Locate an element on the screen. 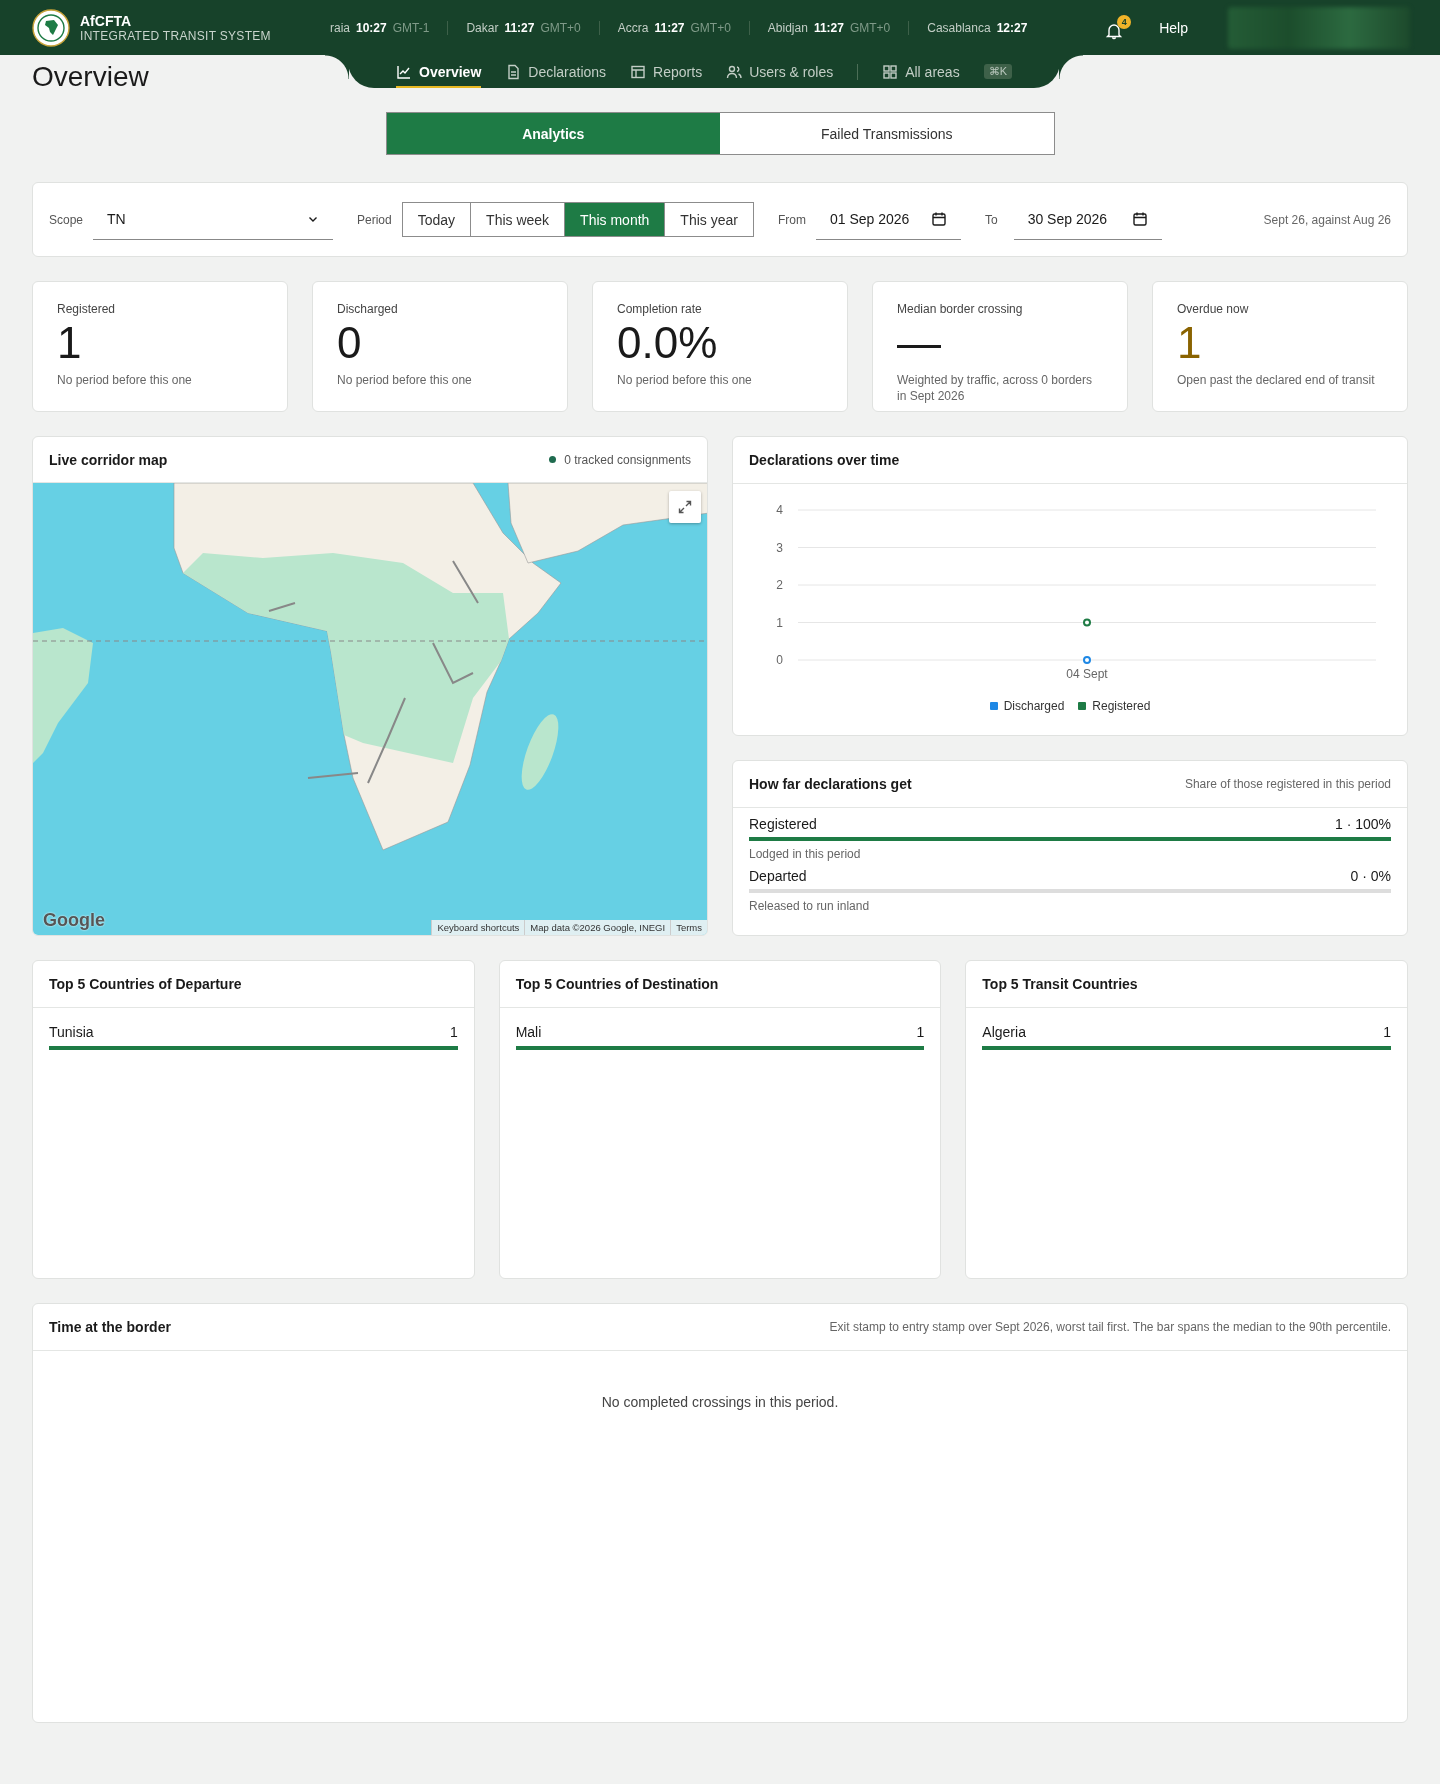 This screenshot has height=1784, width=1440. stat-value: 0.0% is located at coordinates (668, 343).